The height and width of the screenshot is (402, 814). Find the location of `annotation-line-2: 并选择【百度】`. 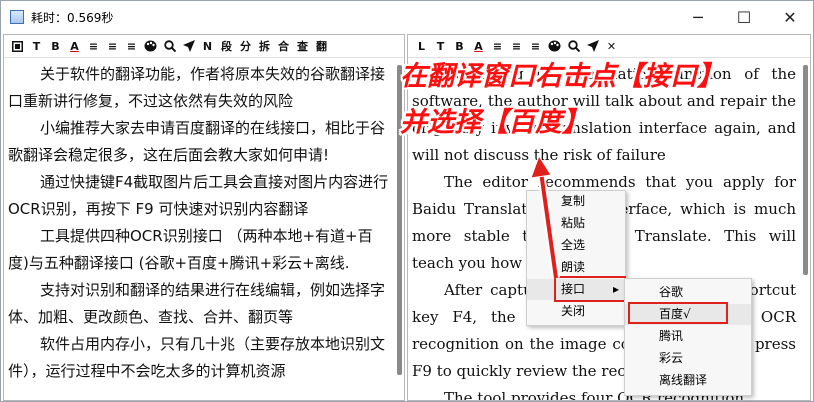

annotation-line-2: 并选择【百度】 is located at coordinates (494, 122).